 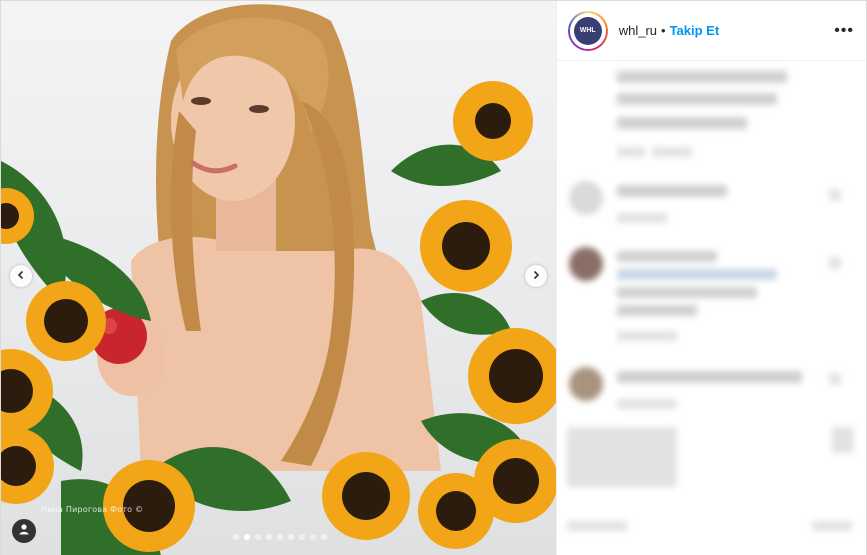 I want to click on chevron-right-icon, so click(x=536, y=276).